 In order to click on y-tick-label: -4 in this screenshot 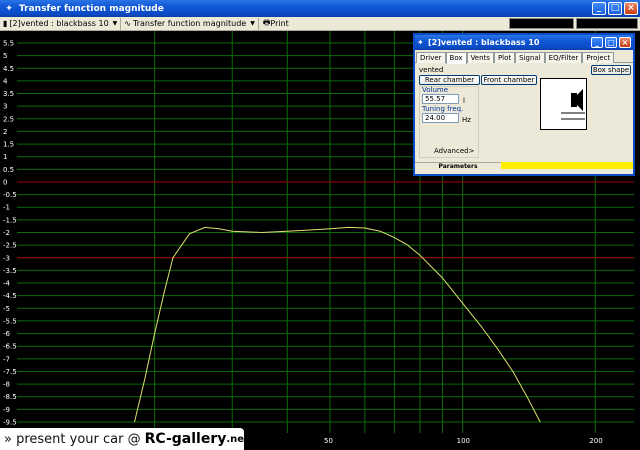, I will do `click(7, 284)`.